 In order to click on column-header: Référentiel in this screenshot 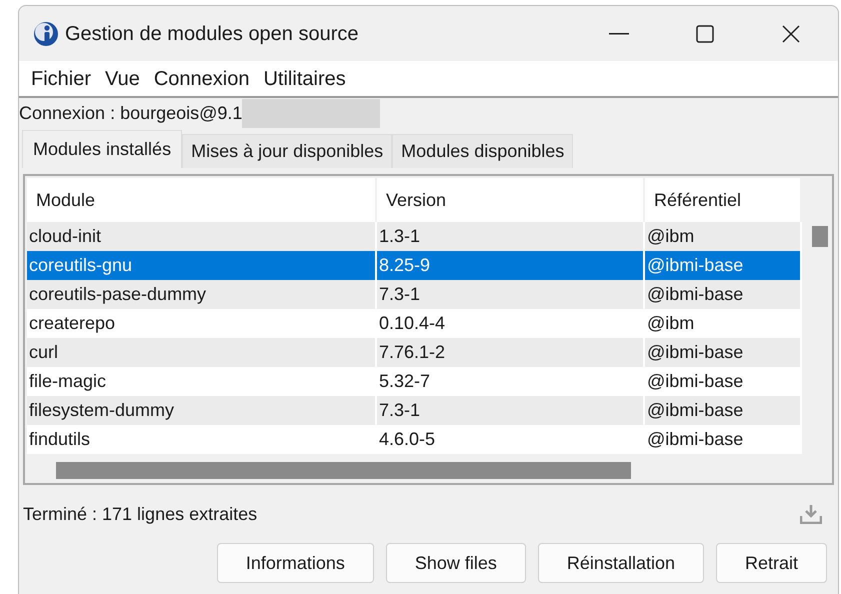, I will do `click(723, 200)`.